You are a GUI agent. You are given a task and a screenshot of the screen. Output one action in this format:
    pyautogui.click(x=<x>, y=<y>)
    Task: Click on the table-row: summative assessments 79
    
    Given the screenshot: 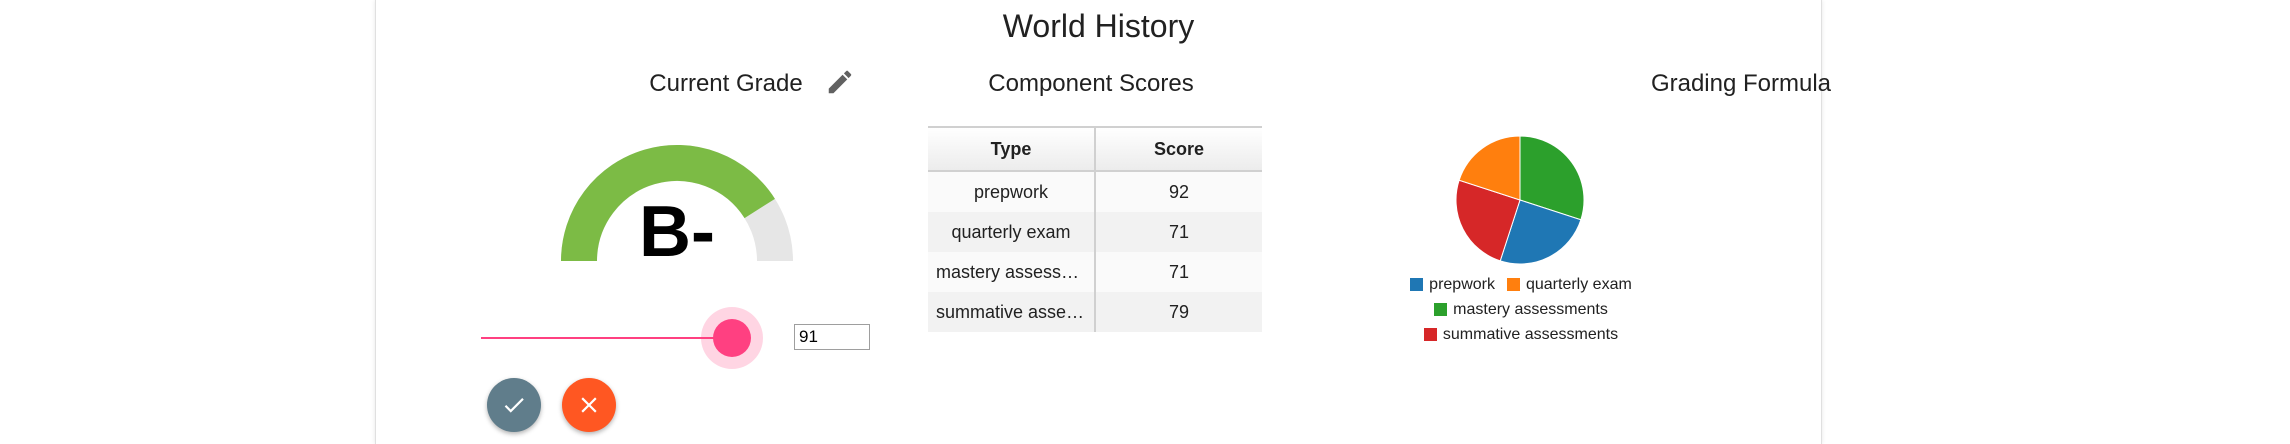 What is the action you would take?
    pyautogui.click(x=1095, y=312)
    